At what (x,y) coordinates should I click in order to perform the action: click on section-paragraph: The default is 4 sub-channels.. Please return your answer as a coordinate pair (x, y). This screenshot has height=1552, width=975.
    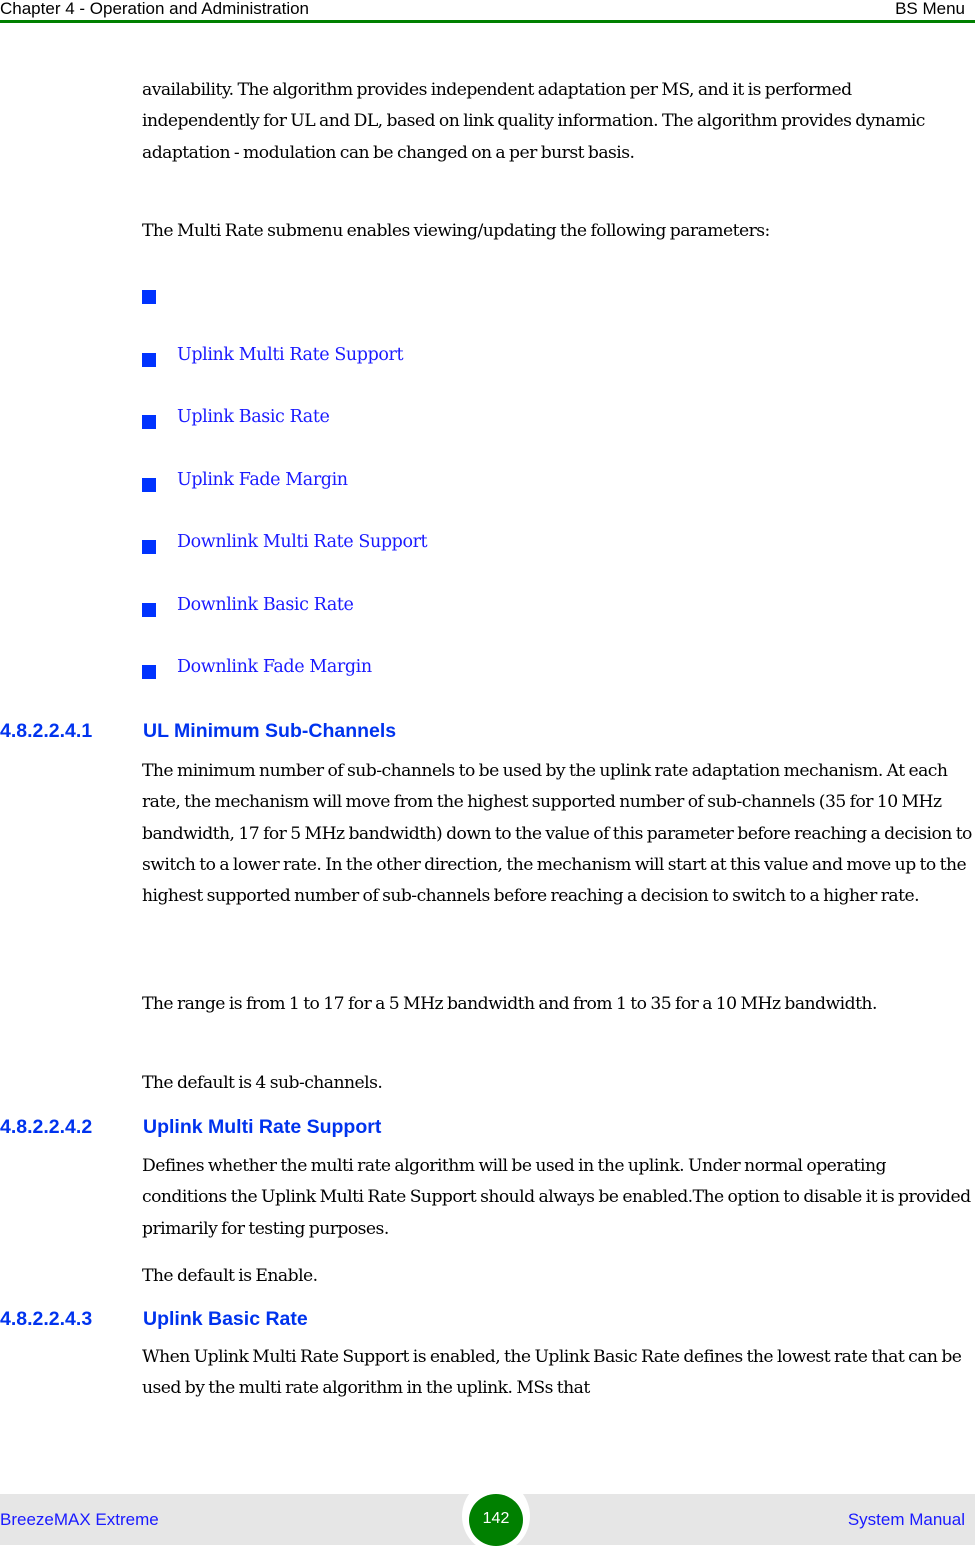
    Looking at the image, I should click on (262, 1083).